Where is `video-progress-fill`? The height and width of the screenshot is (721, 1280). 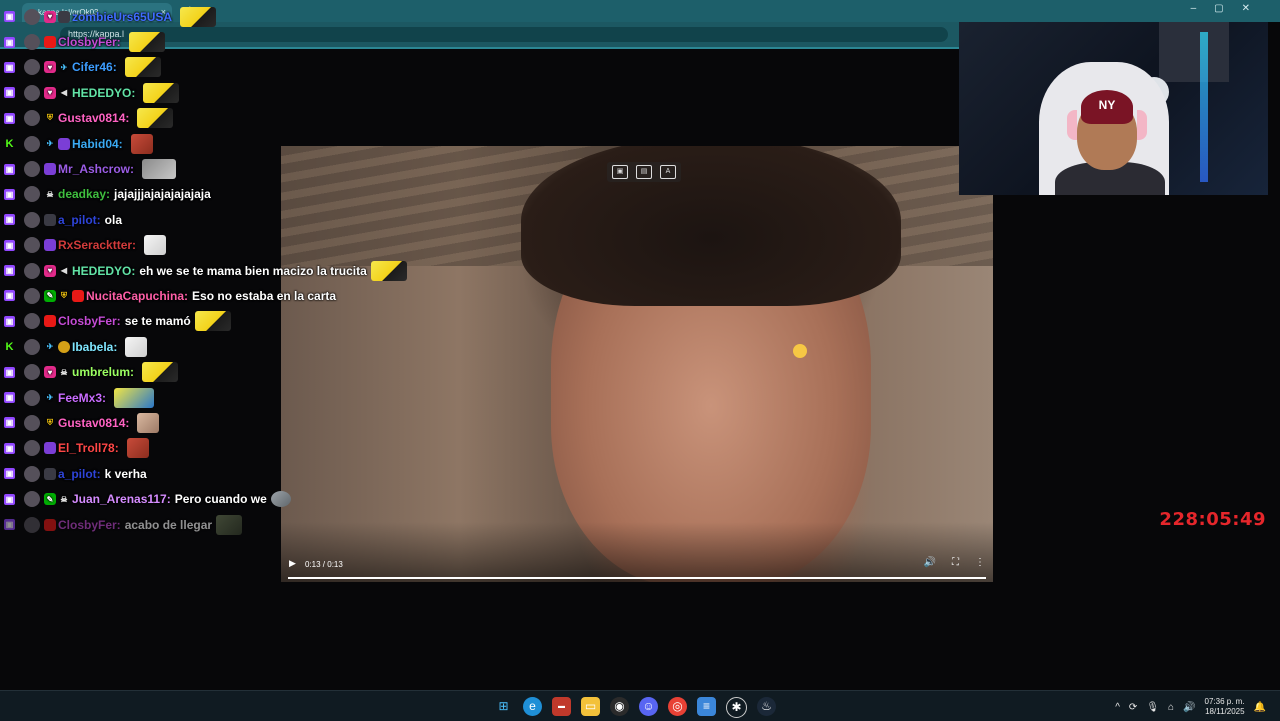 video-progress-fill is located at coordinates (637, 578).